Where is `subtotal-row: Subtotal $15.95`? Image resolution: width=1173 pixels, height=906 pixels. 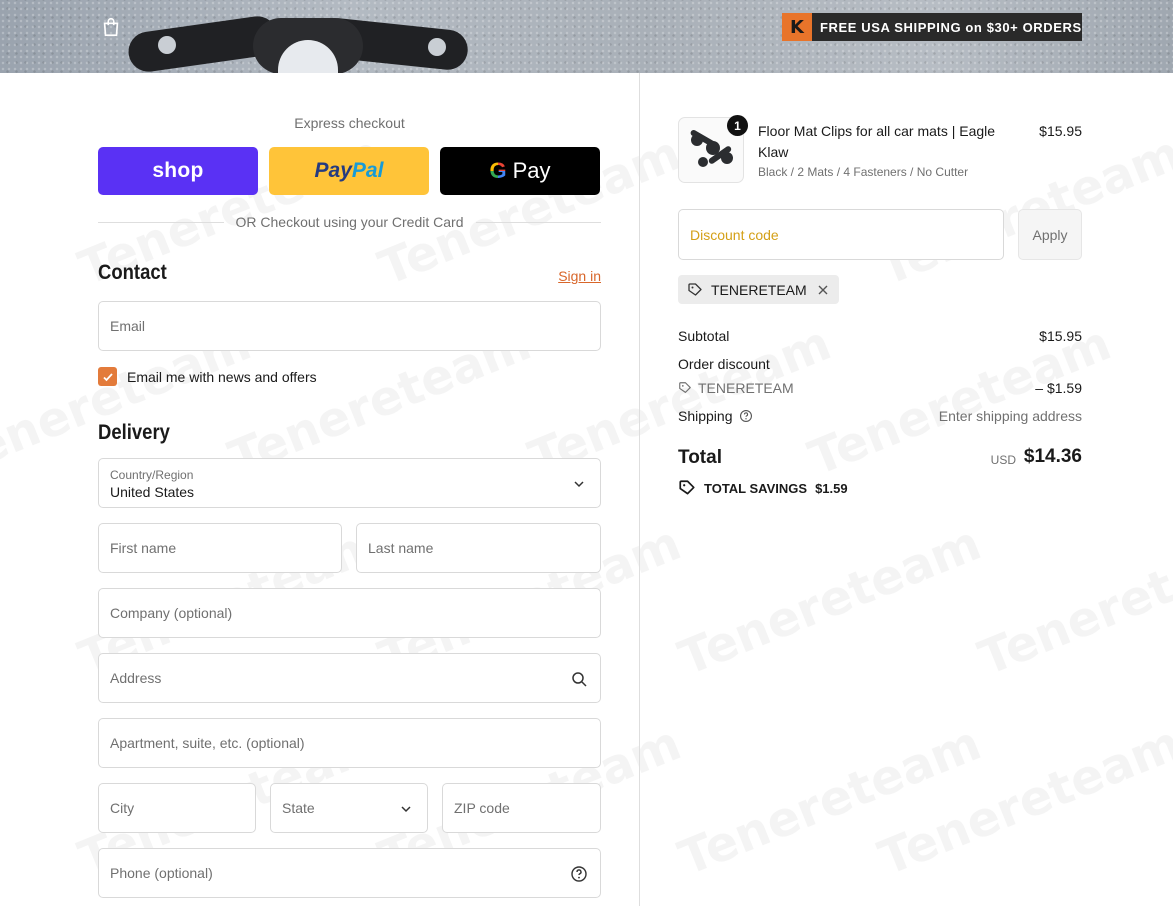 subtotal-row: Subtotal $15.95 is located at coordinates (880, 336).